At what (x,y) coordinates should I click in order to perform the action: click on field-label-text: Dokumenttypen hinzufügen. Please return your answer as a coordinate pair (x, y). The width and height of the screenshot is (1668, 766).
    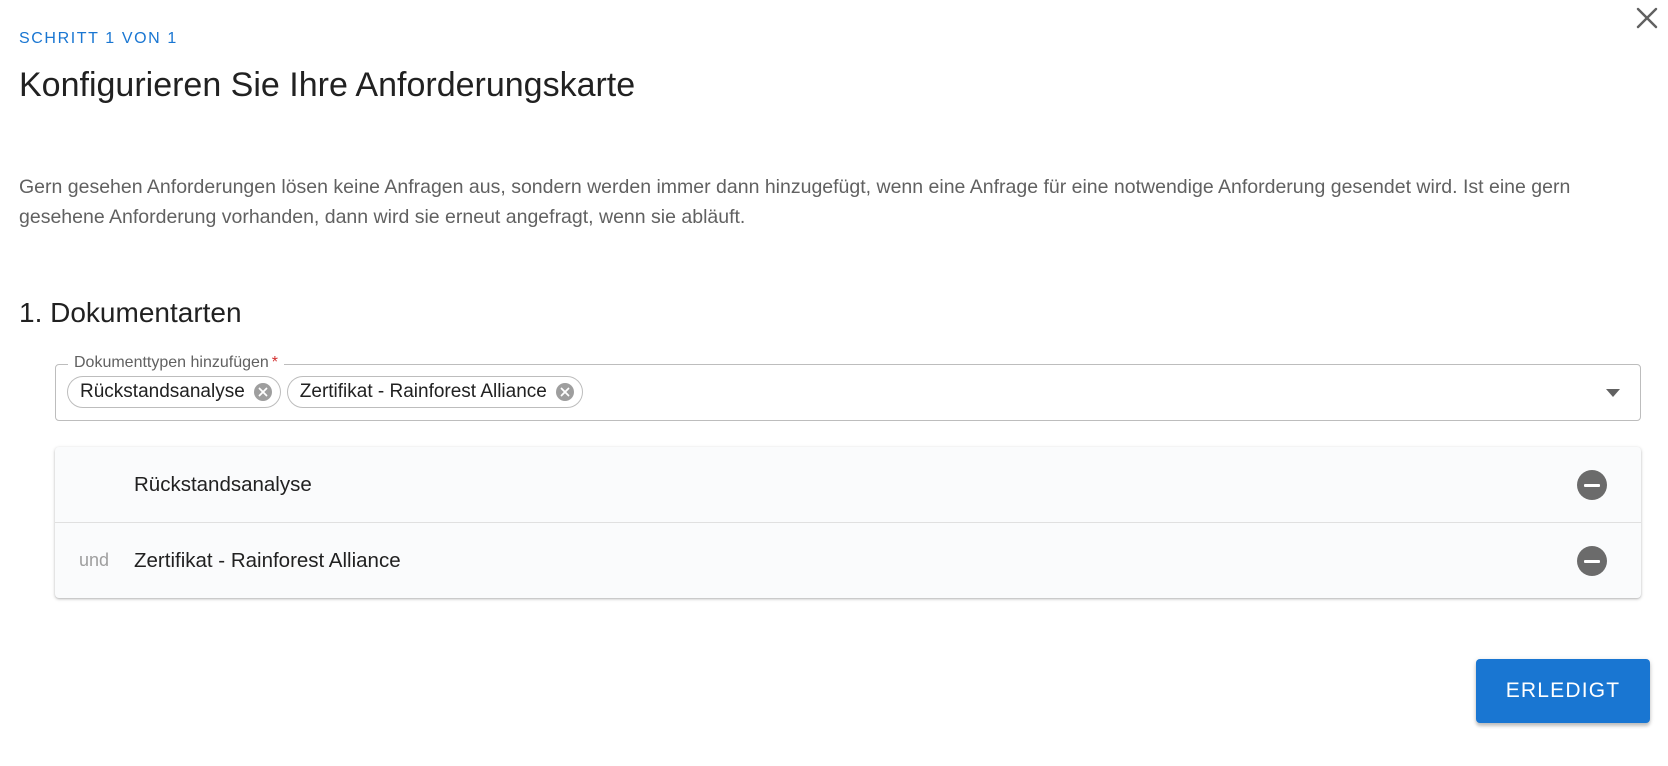
    Looking at the image, I should click on (171, 362).